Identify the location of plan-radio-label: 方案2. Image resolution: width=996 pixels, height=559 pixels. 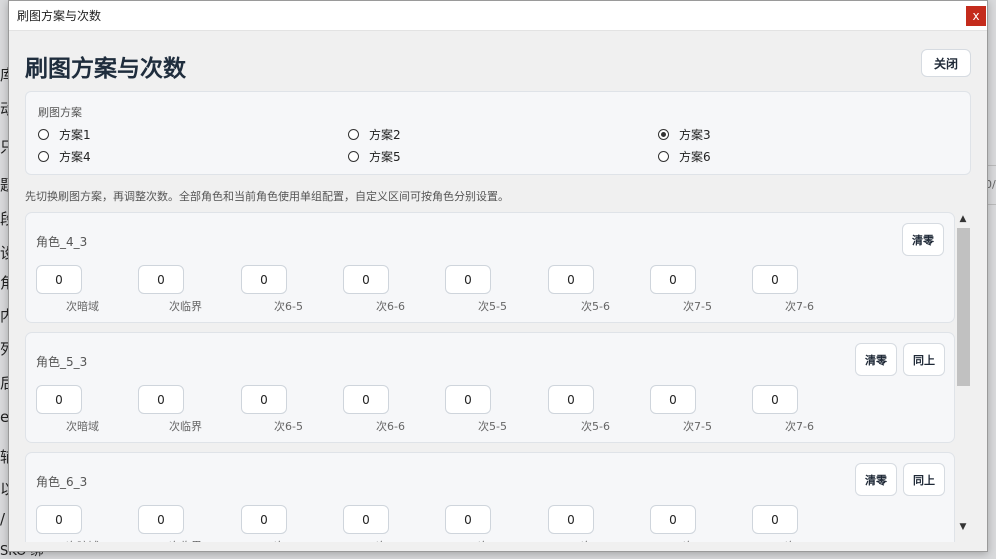
(385, 135).